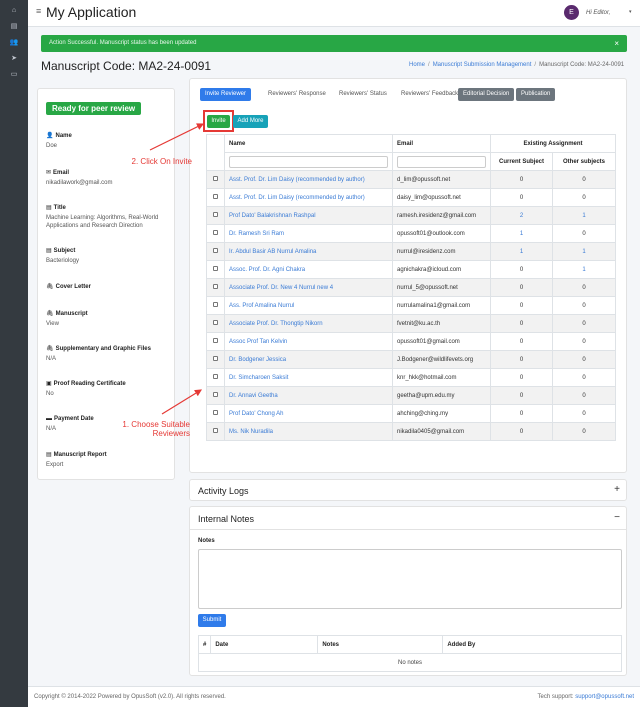 This screenshot has height=707, width=640. What do you see at coordinates (441, 395) in the screenshot?
I see `reviewer-email: geetha@upm.edu.my` at bounding box center [441, 395].